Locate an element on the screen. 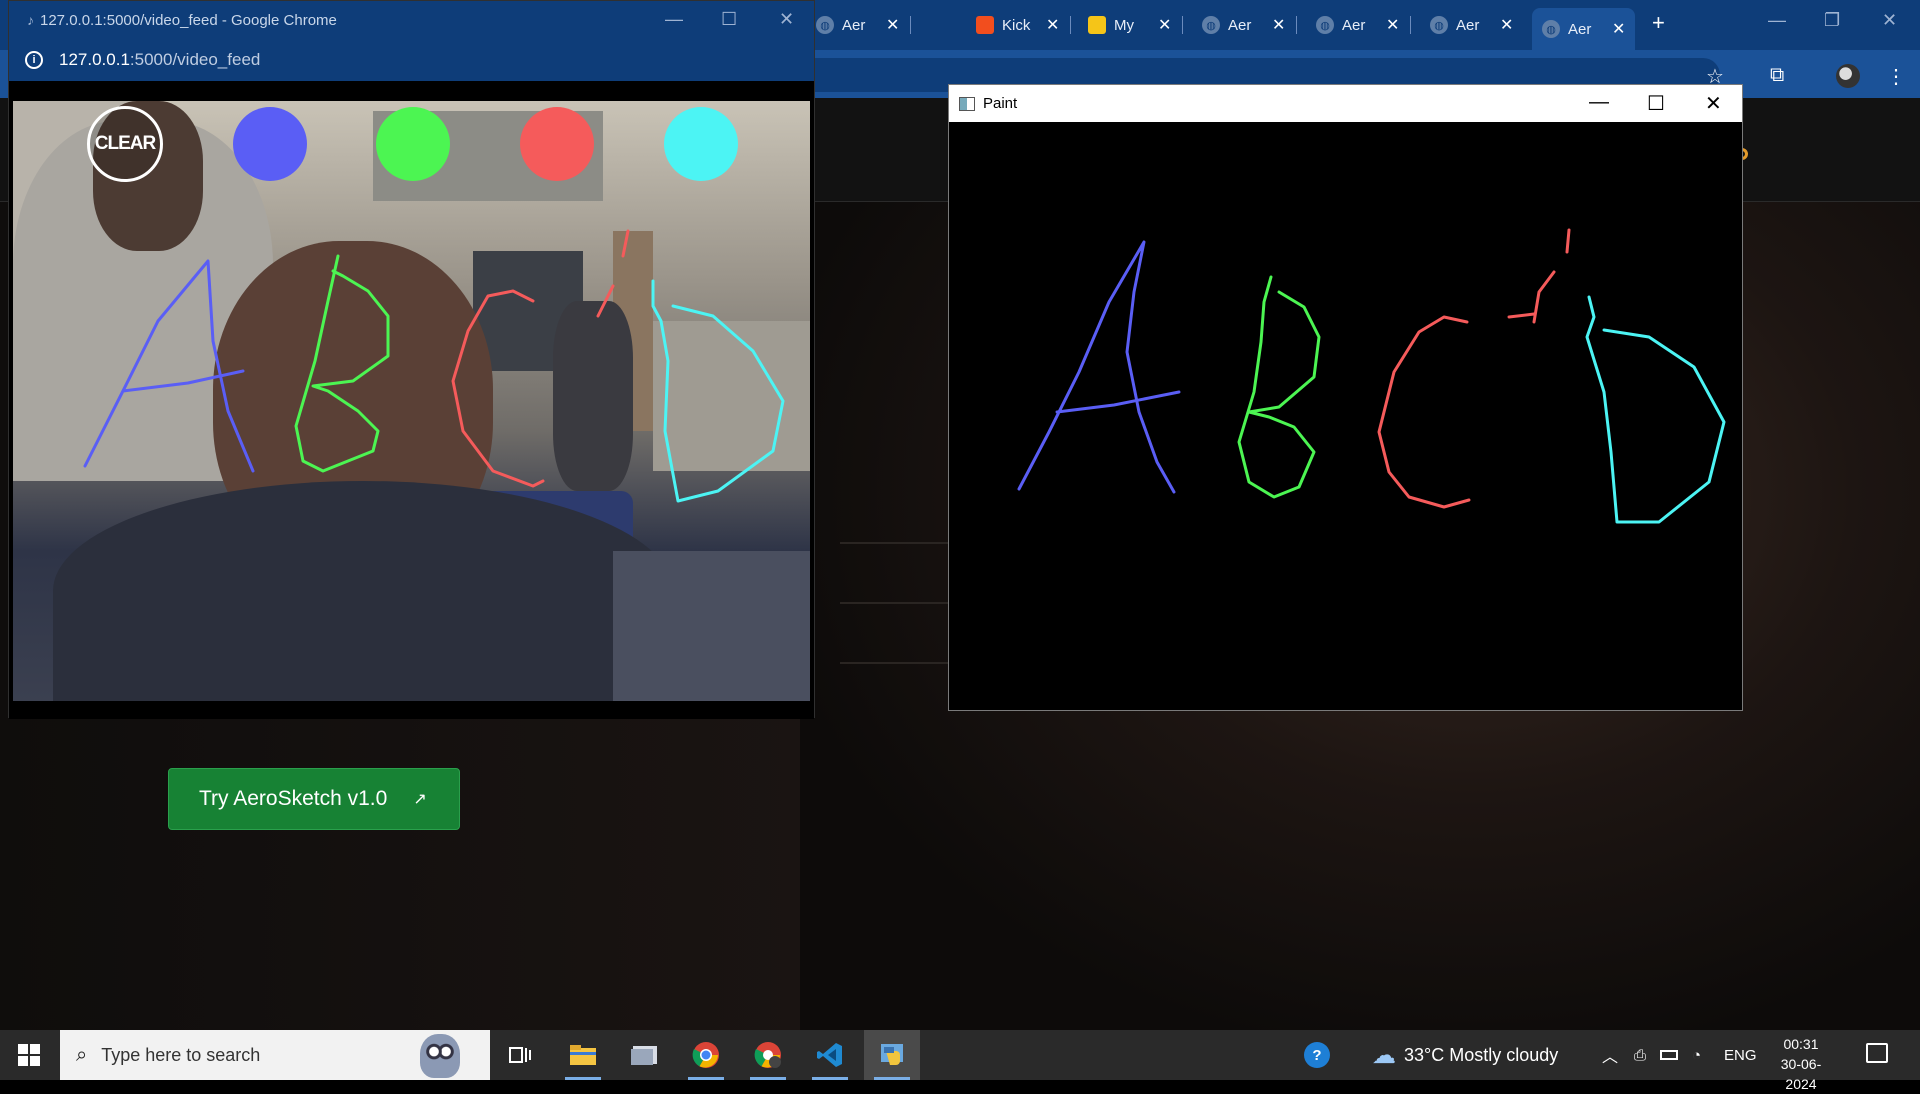  photos-icon is located at coordinates (644, 1055).